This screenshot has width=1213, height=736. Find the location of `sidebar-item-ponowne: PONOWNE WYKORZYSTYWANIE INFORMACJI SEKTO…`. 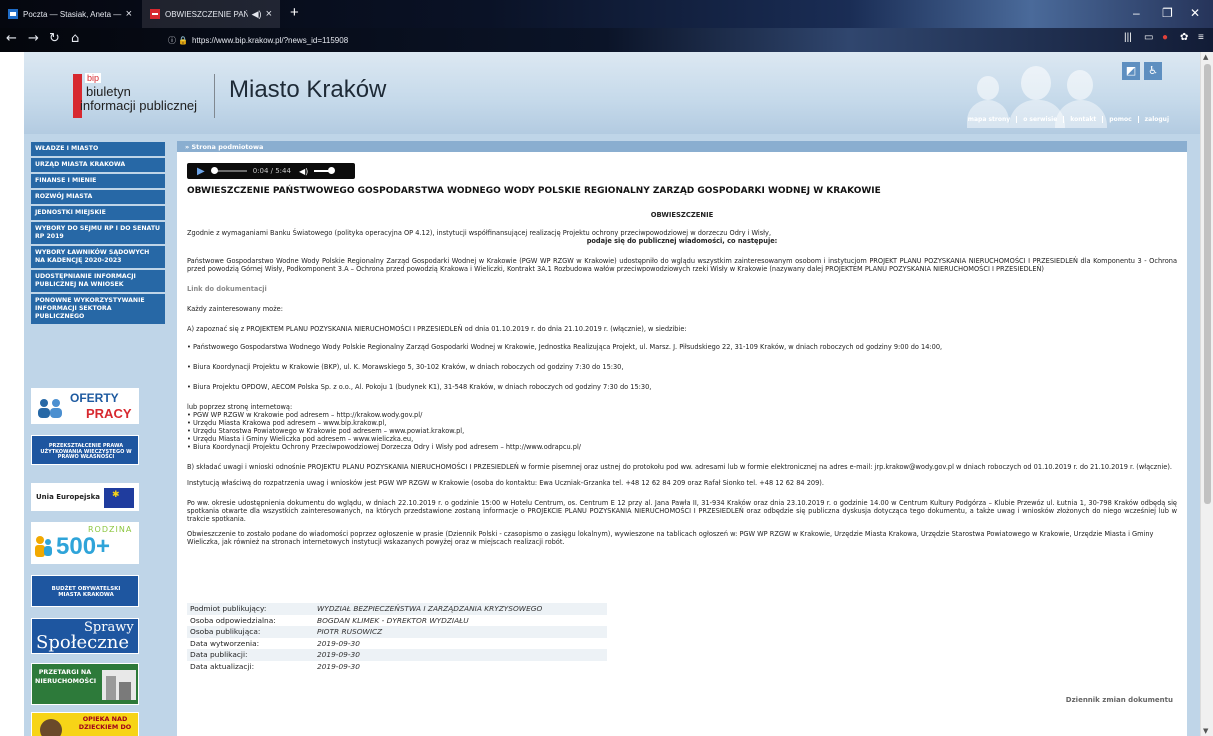

sidebar-item-ponowne: PONOWNE WYKORZYSTYWANIE INFORMACJI SEKTO… is located at coordinates (98, 309).